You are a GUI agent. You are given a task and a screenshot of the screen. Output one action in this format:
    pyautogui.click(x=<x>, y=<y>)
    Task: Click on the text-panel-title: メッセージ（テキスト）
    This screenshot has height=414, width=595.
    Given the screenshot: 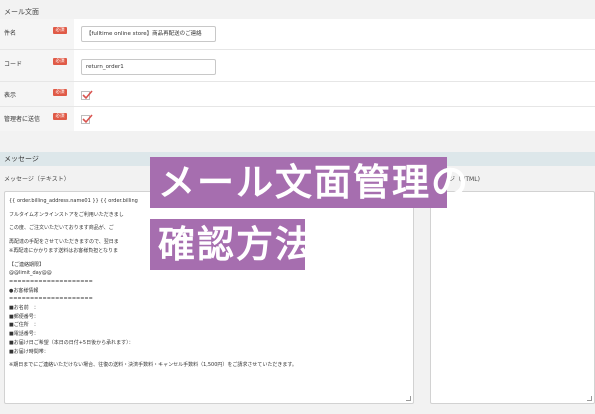 What is the action you would take?
    pyautogui.click(x=37, y=179)
    